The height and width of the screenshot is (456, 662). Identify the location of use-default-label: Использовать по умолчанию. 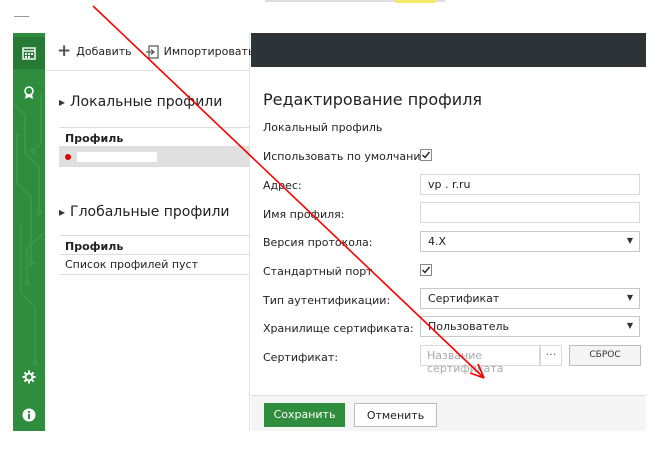
(346, 156).